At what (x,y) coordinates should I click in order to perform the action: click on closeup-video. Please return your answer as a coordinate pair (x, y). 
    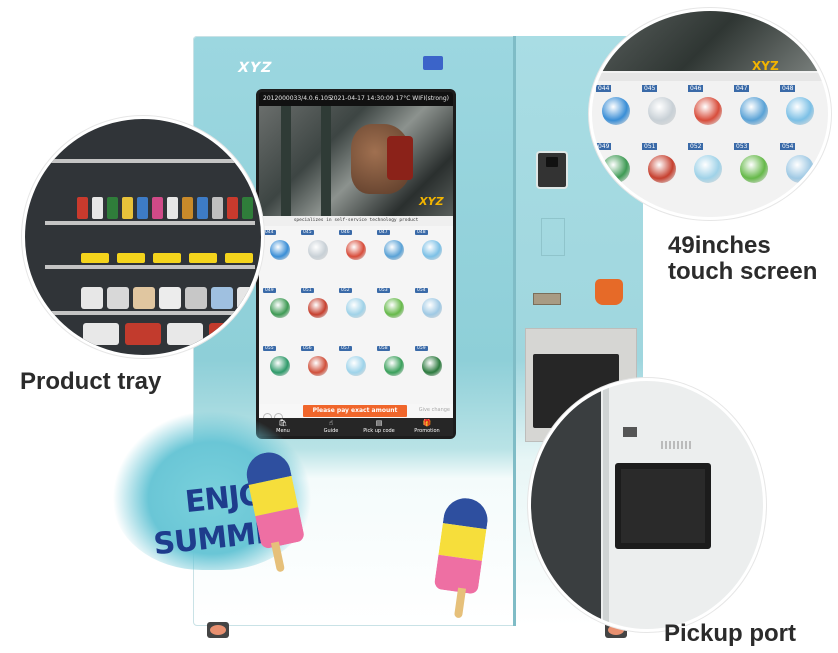
    Looking at the image, I should click on (710, 41).